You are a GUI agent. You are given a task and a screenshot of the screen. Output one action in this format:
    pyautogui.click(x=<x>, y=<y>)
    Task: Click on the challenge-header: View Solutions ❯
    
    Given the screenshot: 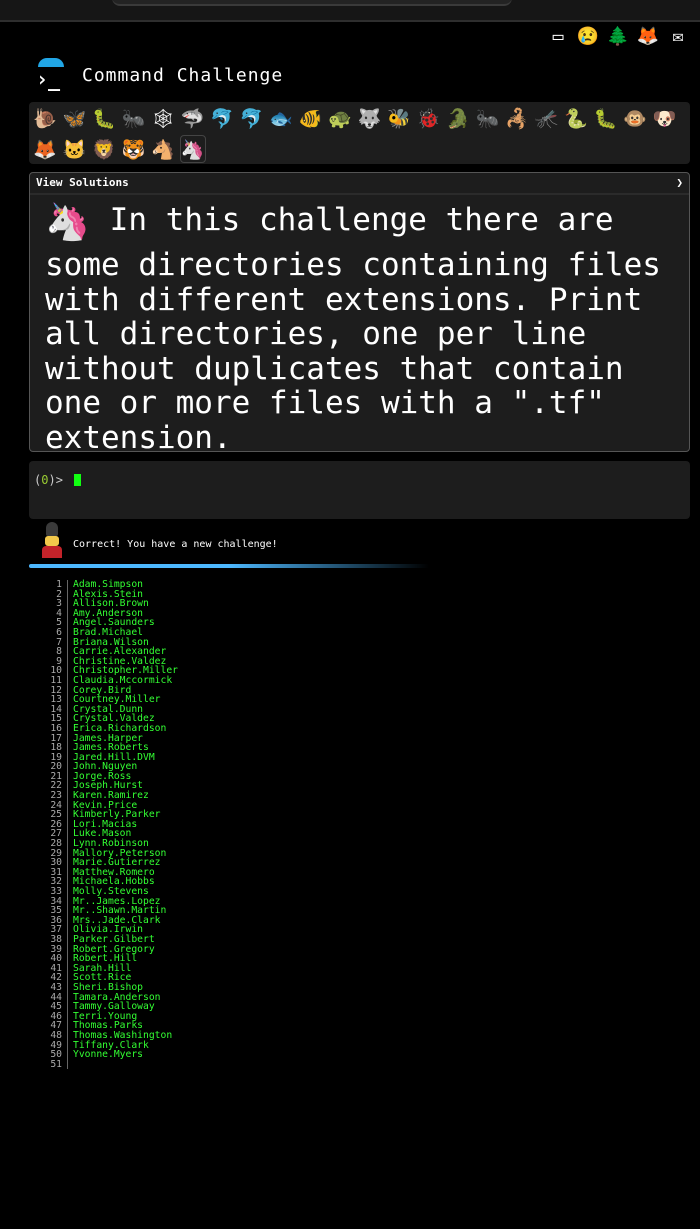 What is the action you would take?
    pyautogui.click(x=359, y=184)
    